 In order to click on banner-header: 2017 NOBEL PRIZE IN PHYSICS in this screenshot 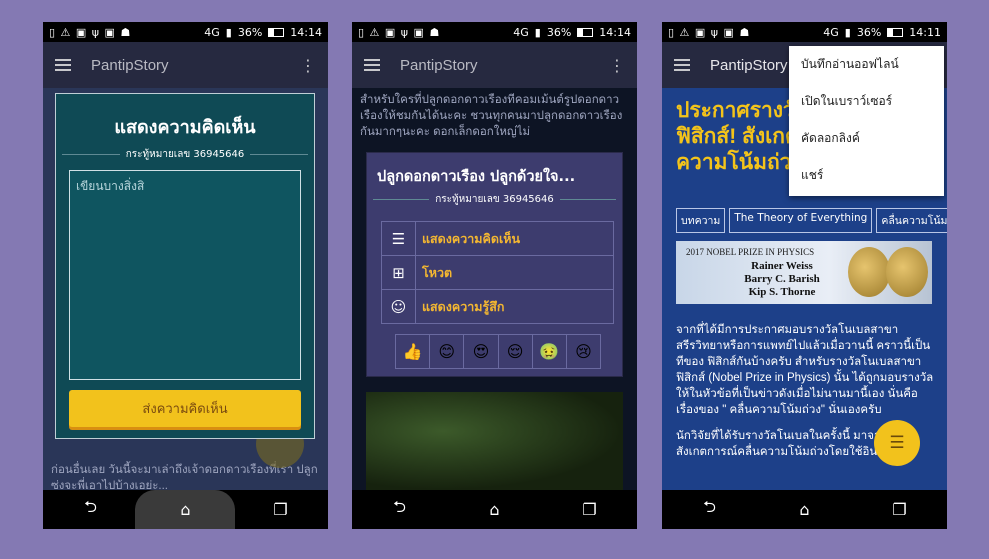, I will do `click(750, 252)`.